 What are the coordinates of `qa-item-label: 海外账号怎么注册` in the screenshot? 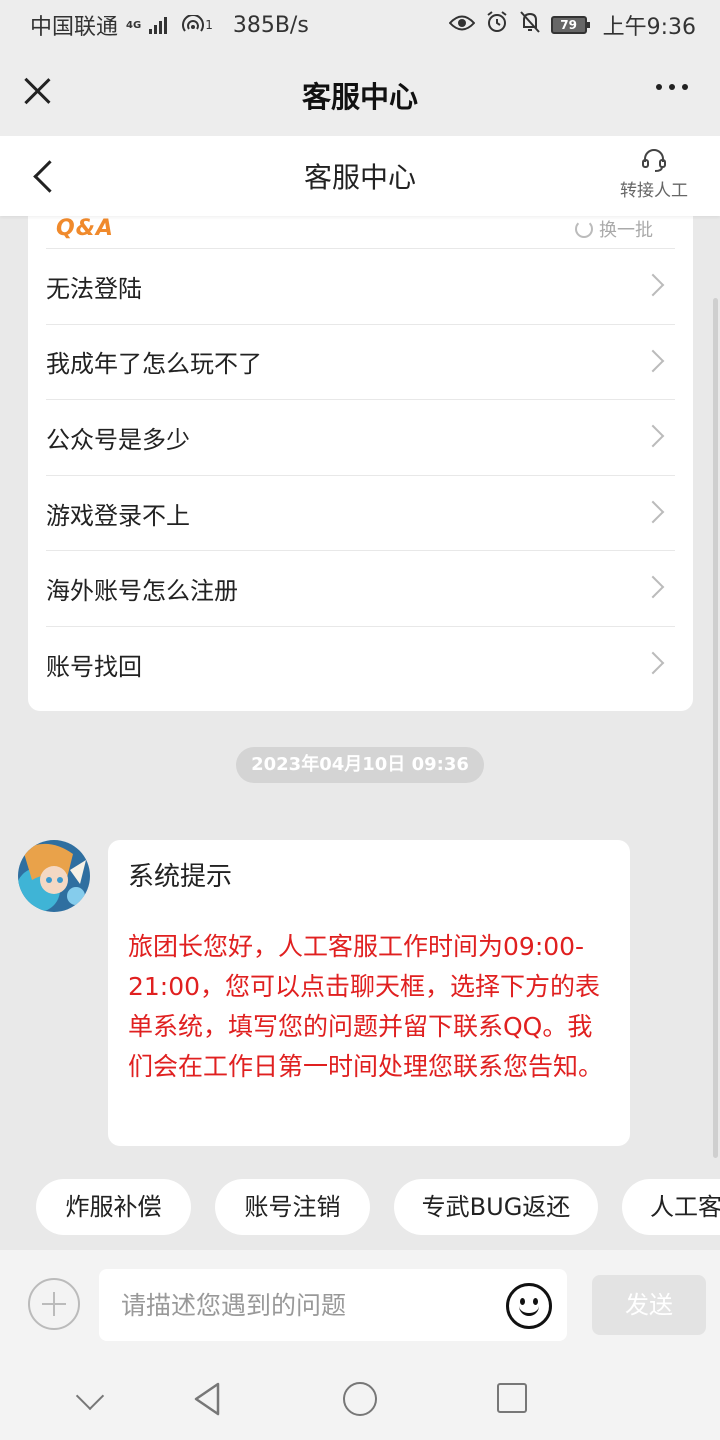 It's located at (142, 591).